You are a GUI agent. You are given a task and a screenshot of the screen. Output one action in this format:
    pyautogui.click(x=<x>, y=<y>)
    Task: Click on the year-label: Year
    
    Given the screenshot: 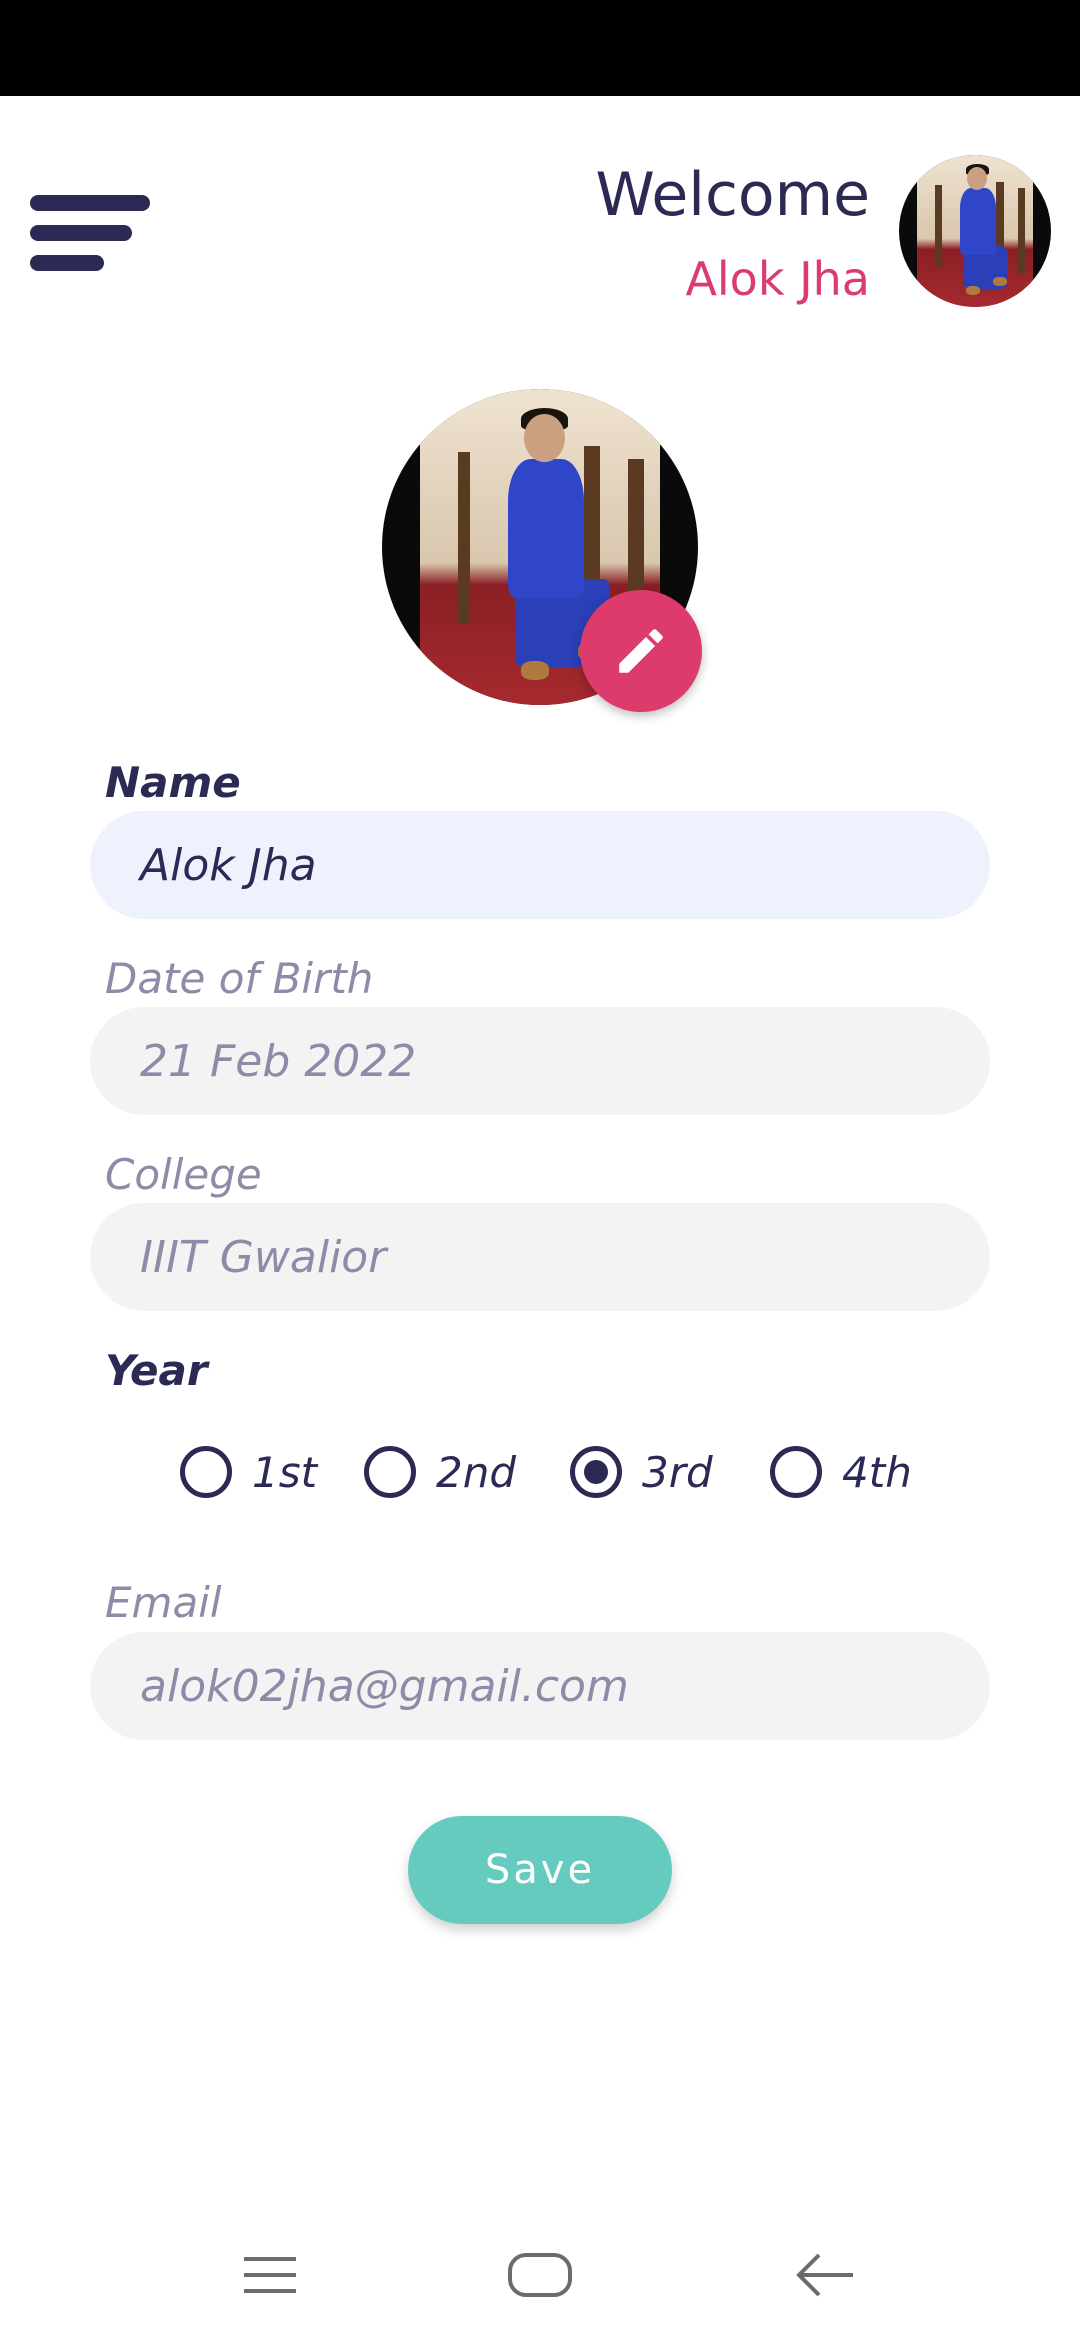 What is the action you would take?
    pyautogui.click(x=156, y=1370)
    